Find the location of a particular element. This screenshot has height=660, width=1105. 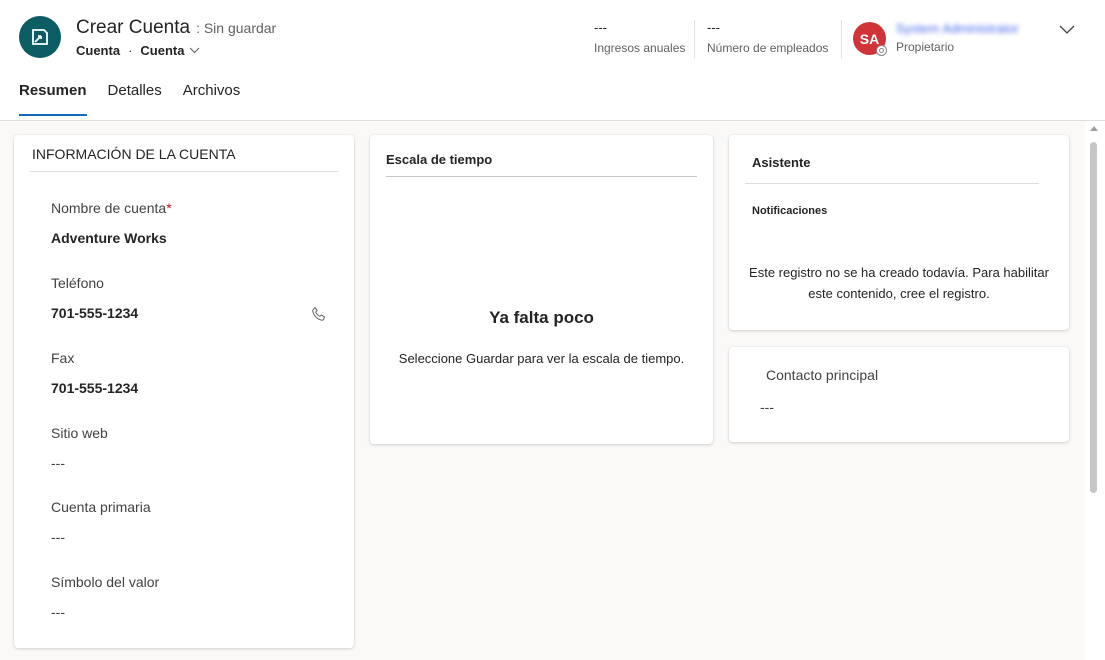

tab-list: Resumen Detalles Archivos is located at coordinates (140, 99).